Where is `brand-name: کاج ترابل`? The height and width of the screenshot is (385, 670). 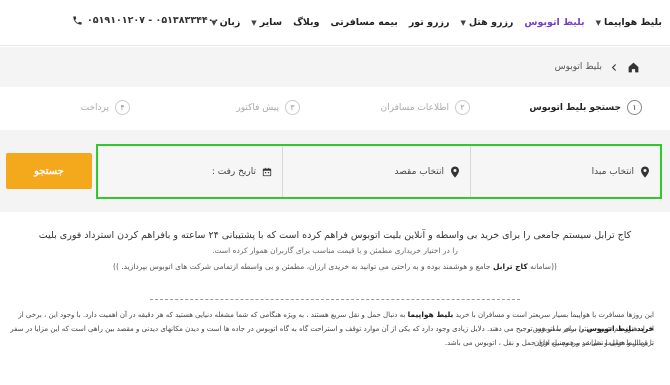 brand-name: کاج ترابل is located at coordinates (510, 266).